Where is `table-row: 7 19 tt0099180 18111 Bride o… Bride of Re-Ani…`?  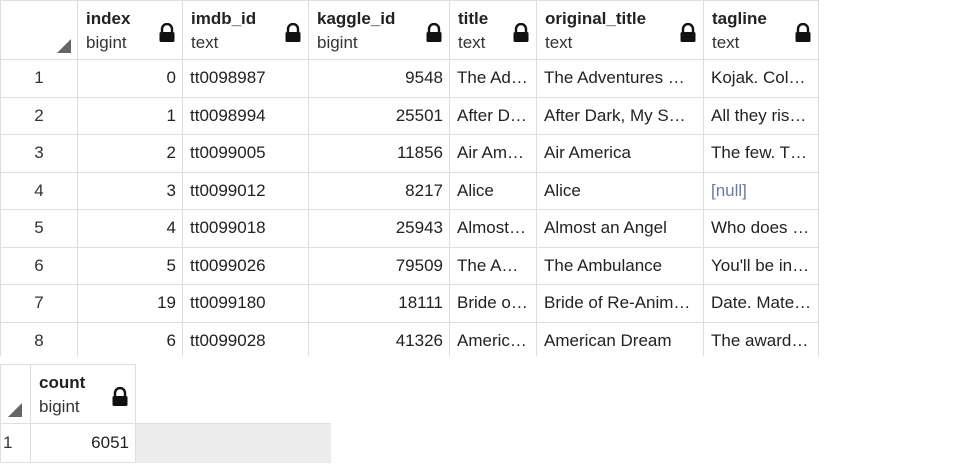 table-row: 7 19 tt0099180 18111 Bride o… Bride of Re-Ani… is located at coordinates (409, 303).